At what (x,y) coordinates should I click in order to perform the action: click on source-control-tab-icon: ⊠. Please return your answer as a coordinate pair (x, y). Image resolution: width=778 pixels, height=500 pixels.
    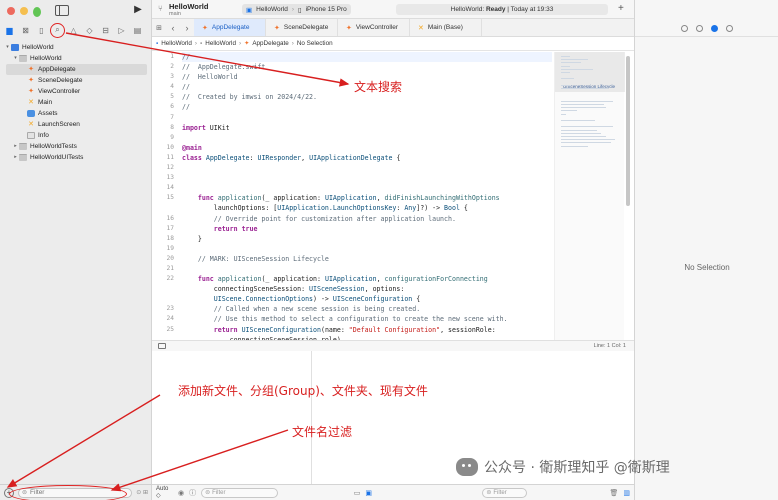
    Looking at the image, I should click on (25, 30).